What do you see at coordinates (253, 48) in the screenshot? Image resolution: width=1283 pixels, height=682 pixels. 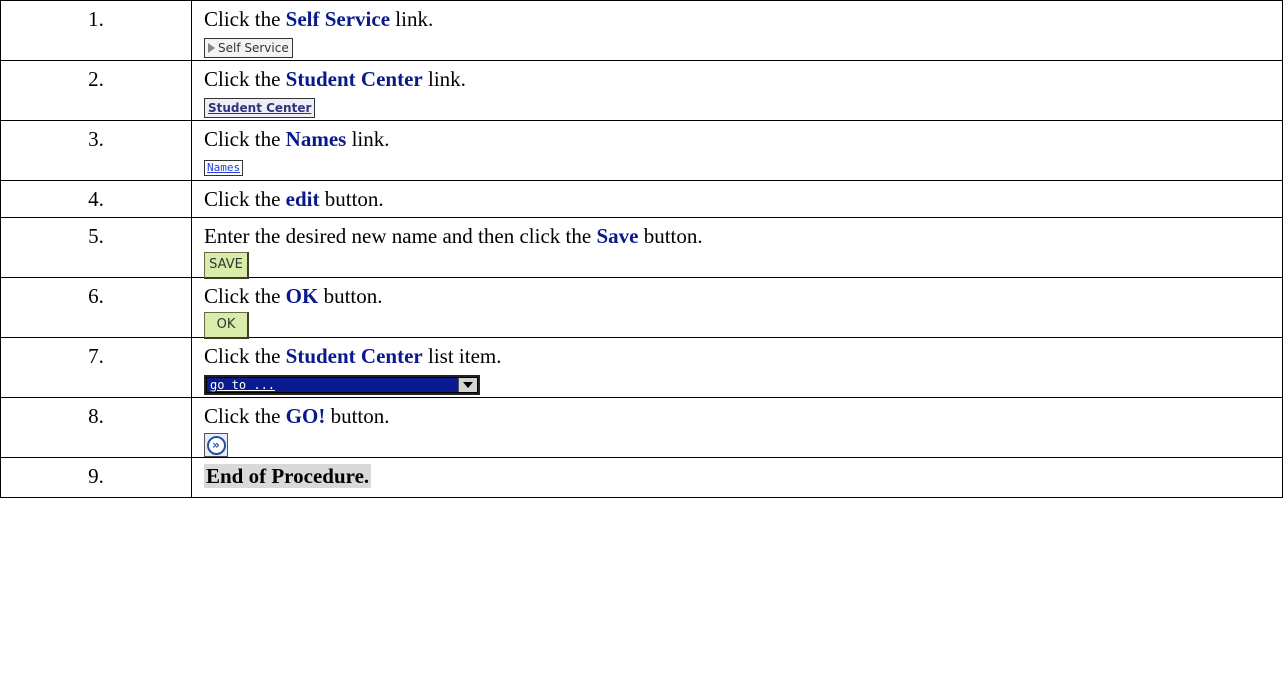 I see `self-service-label: Self Service` at bounding box center [253, 48].